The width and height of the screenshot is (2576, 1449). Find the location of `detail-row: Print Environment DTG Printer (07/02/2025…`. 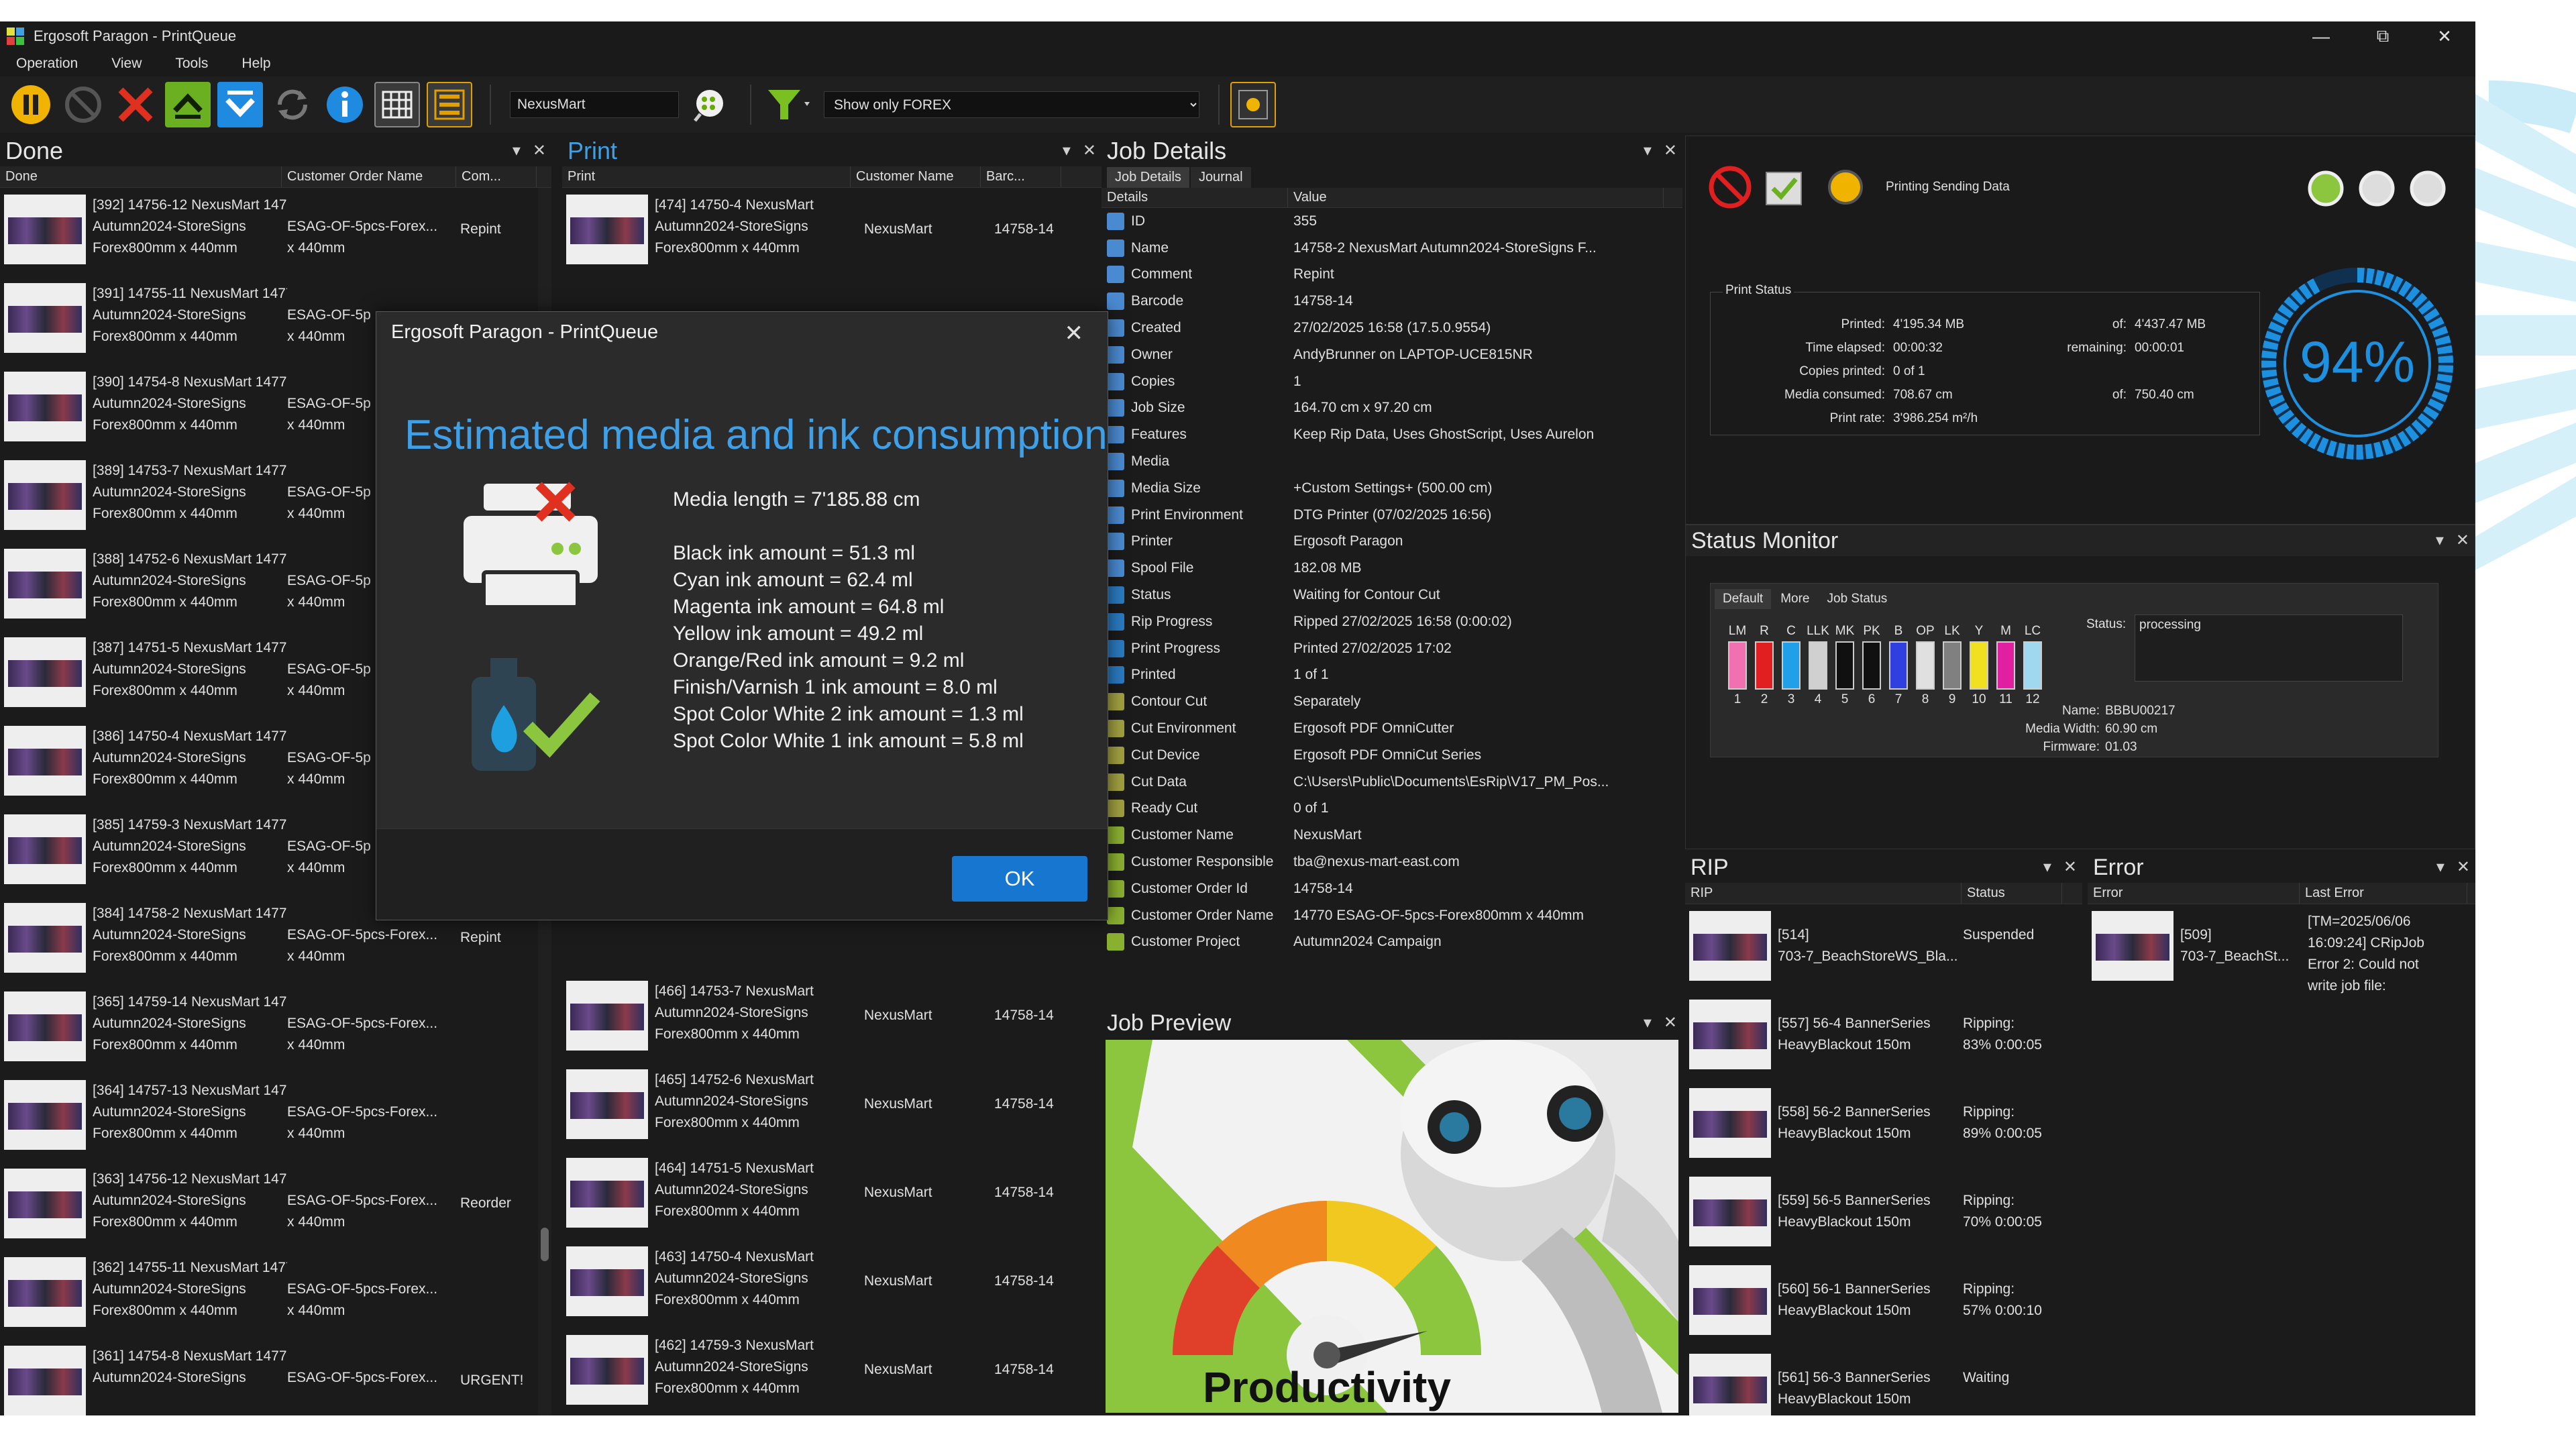

detail-row: Print Environment DTG Printer (07/02/2025… is located at coordinates (1392, 515).